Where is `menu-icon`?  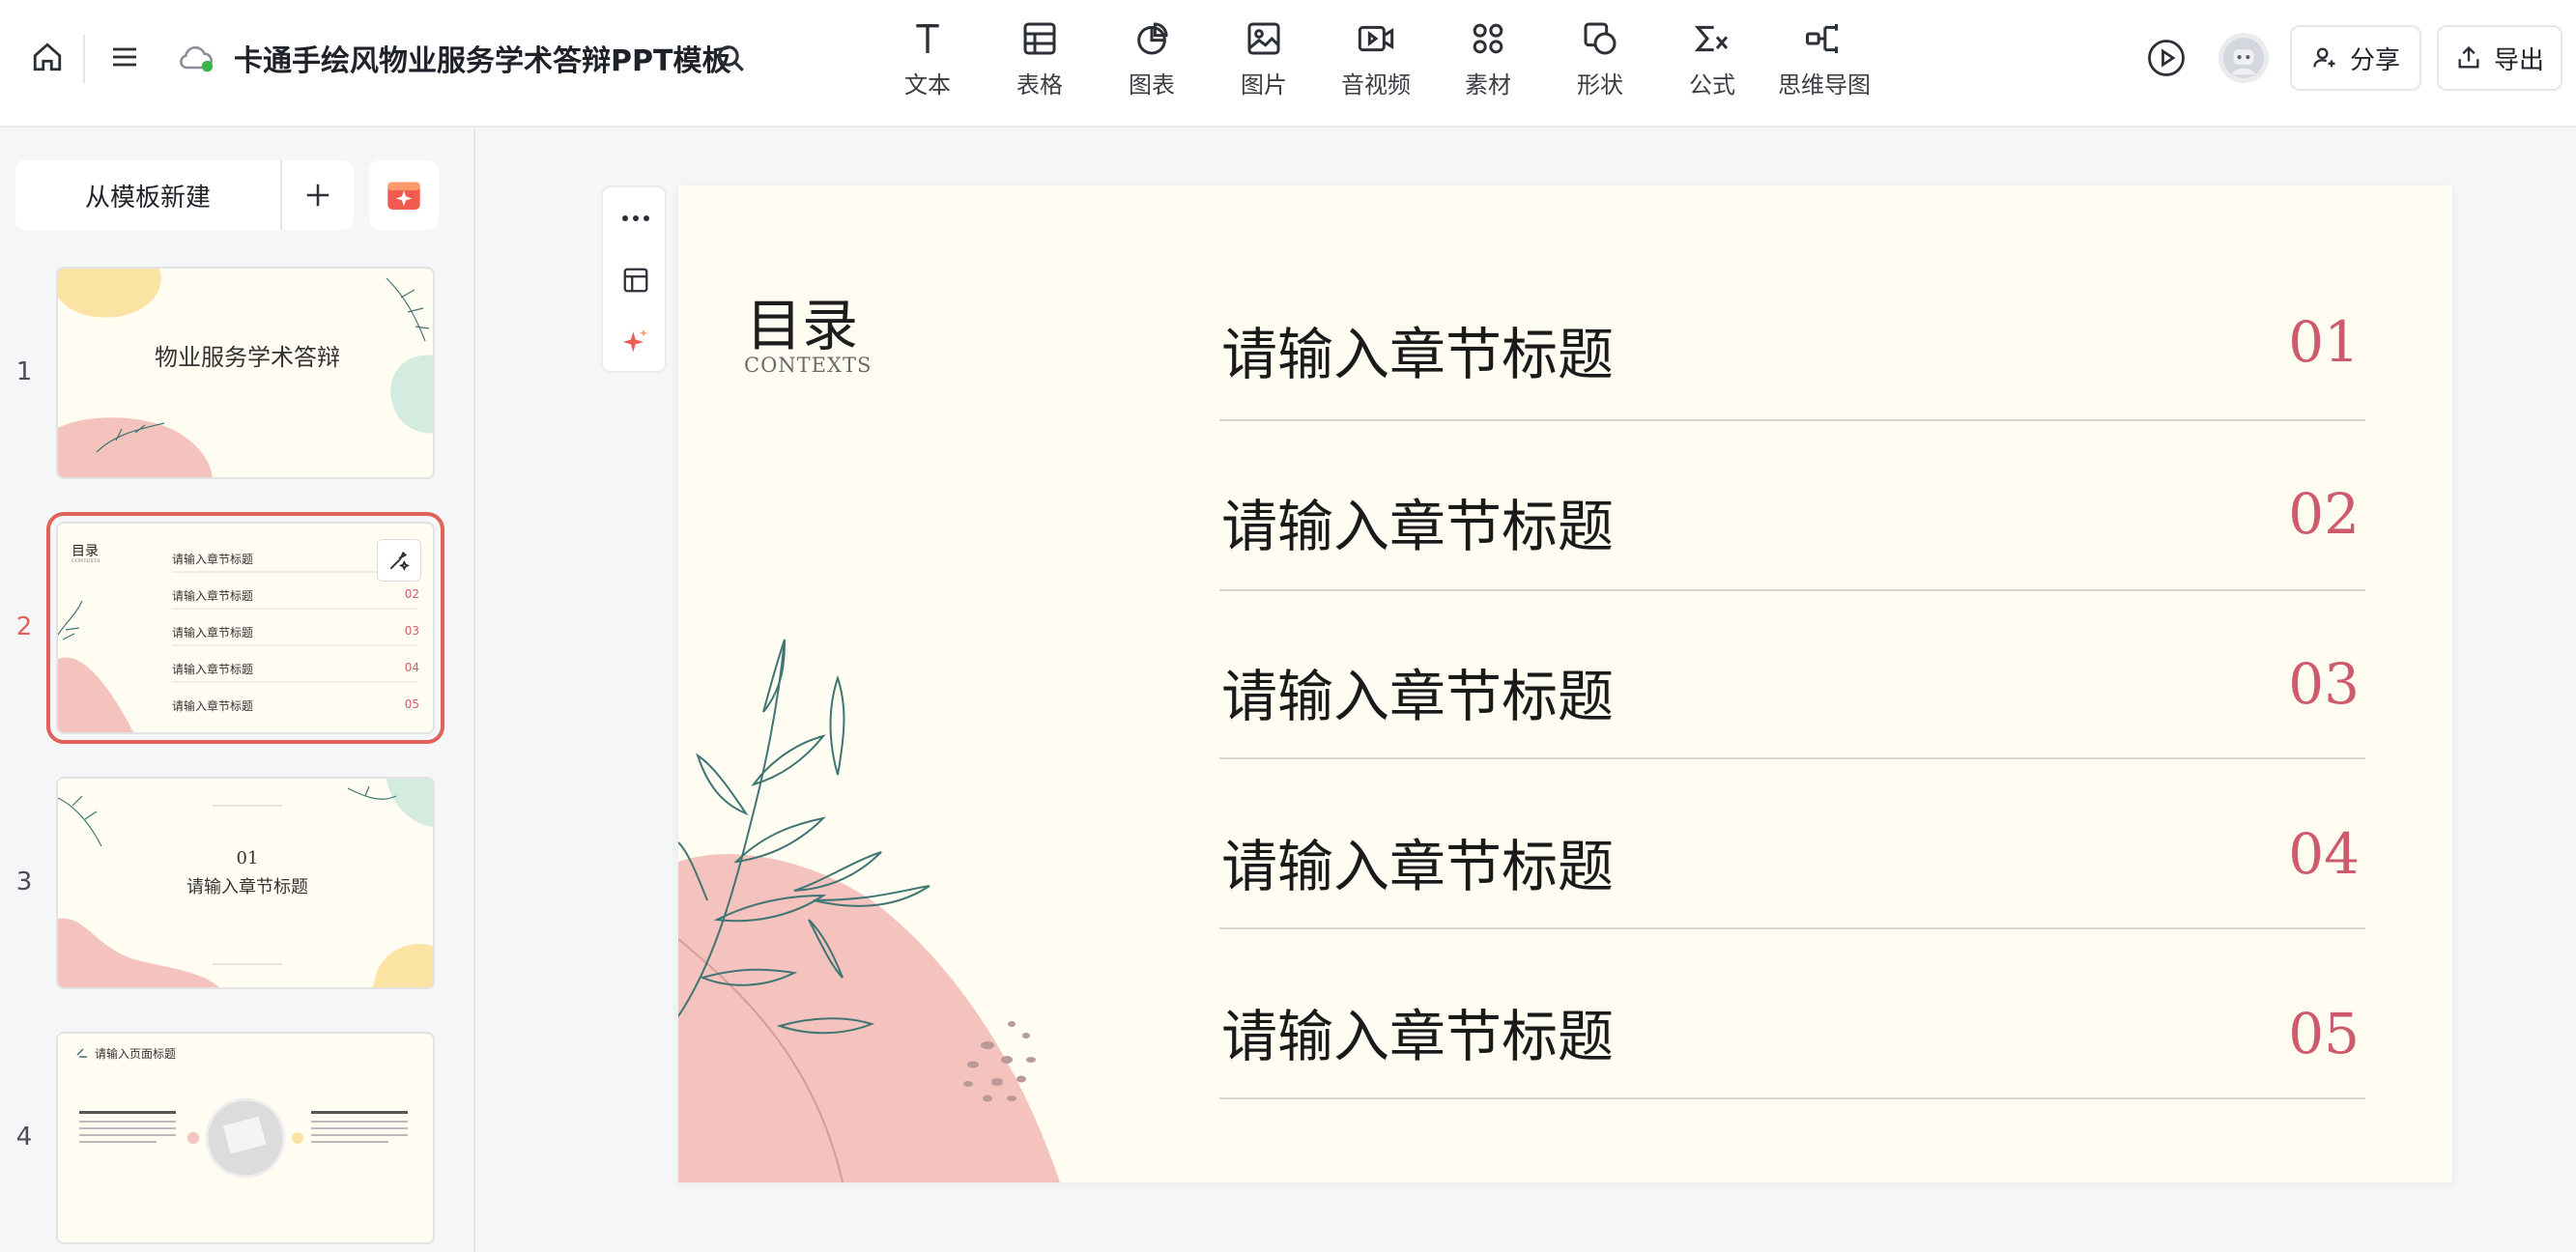
menu-icon is located at coordinates (125, 57).